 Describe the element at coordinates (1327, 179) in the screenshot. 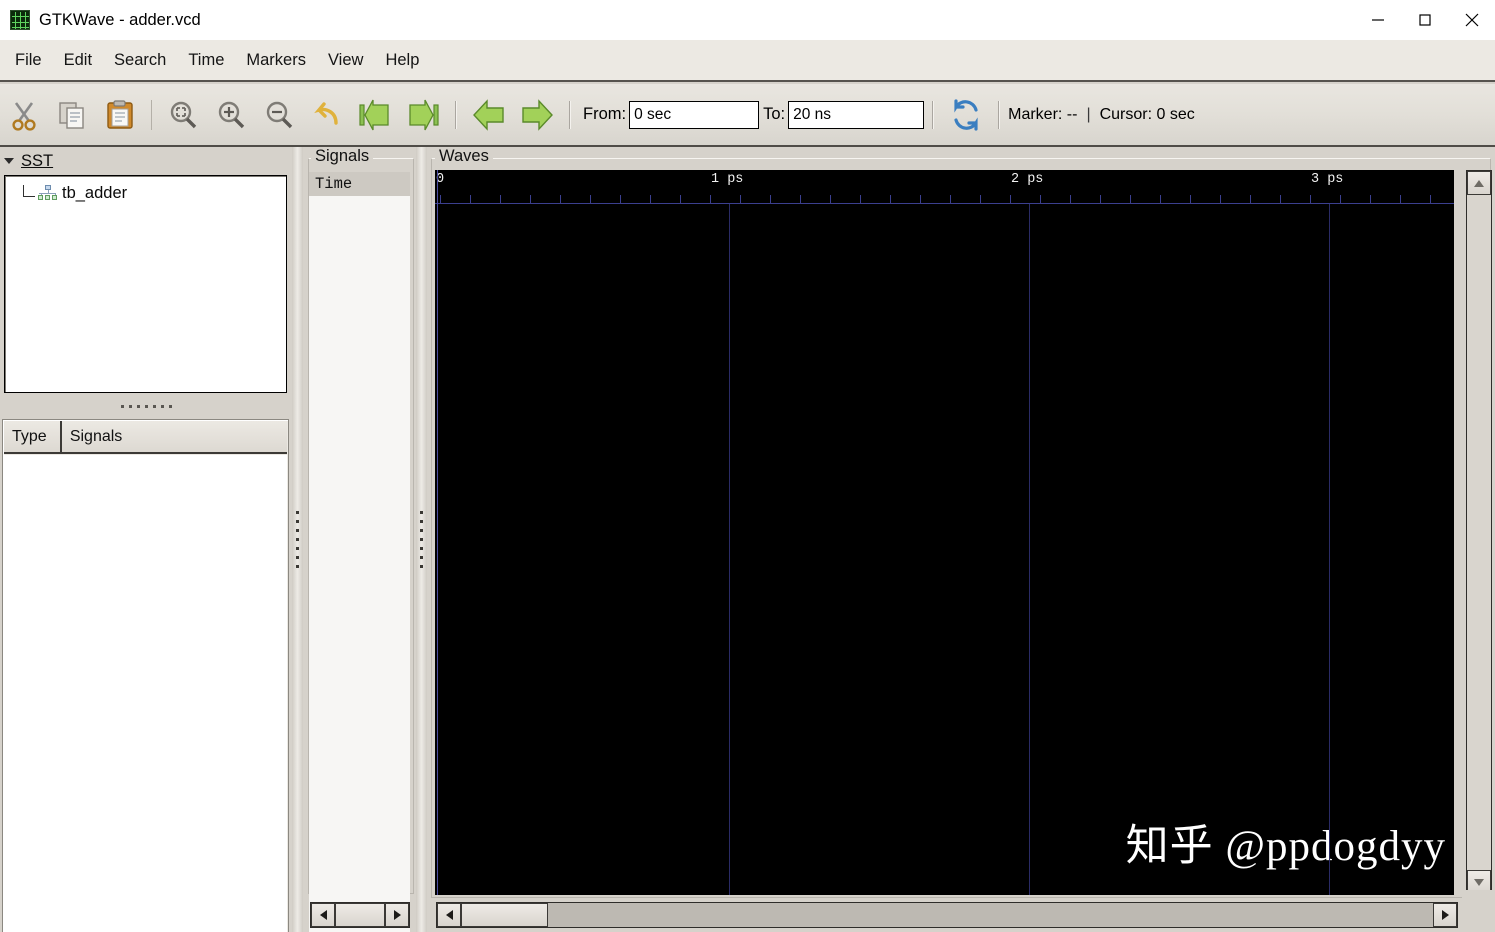

I see `ruler-tick-label: 3 ps` at that location.